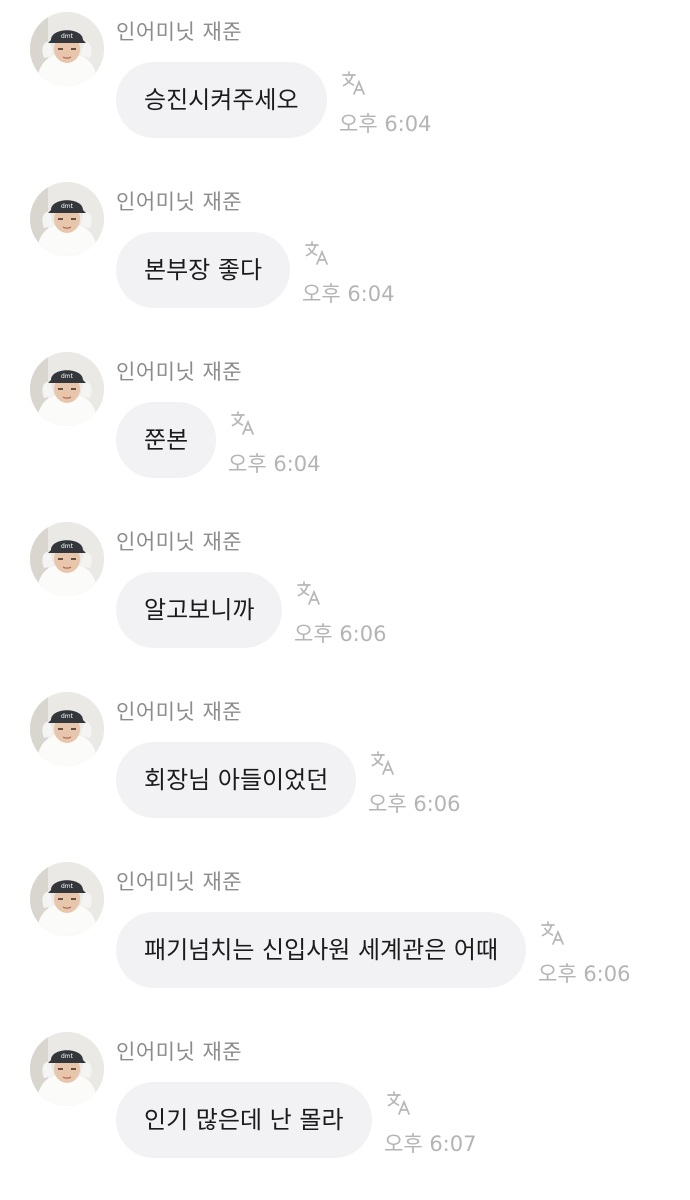  What do you see at coordinates (345, 425) in the screenshot?
I see `message-item: dmt 인어미닛 재준 쭌본 오후 6:04` at bounding box center [345, 425].